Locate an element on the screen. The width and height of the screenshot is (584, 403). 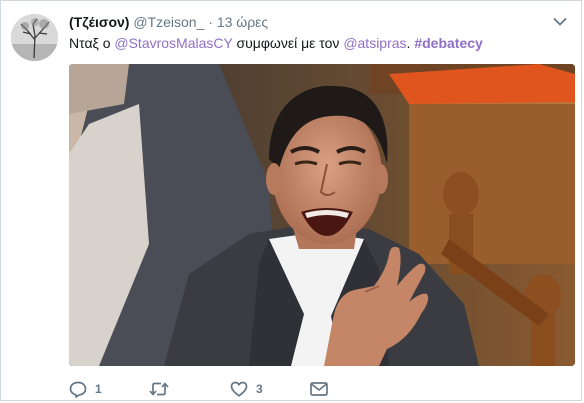
like-button: 3 is located at coordinates (246, 389).